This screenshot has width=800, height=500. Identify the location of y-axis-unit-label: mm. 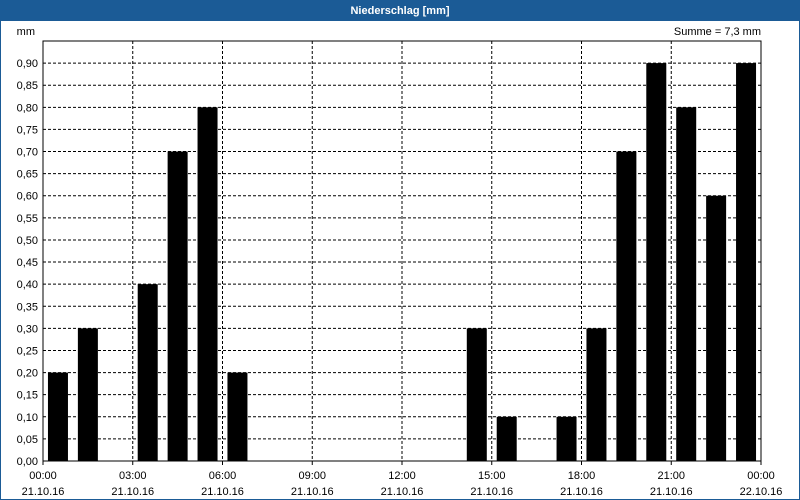
(26, 32).